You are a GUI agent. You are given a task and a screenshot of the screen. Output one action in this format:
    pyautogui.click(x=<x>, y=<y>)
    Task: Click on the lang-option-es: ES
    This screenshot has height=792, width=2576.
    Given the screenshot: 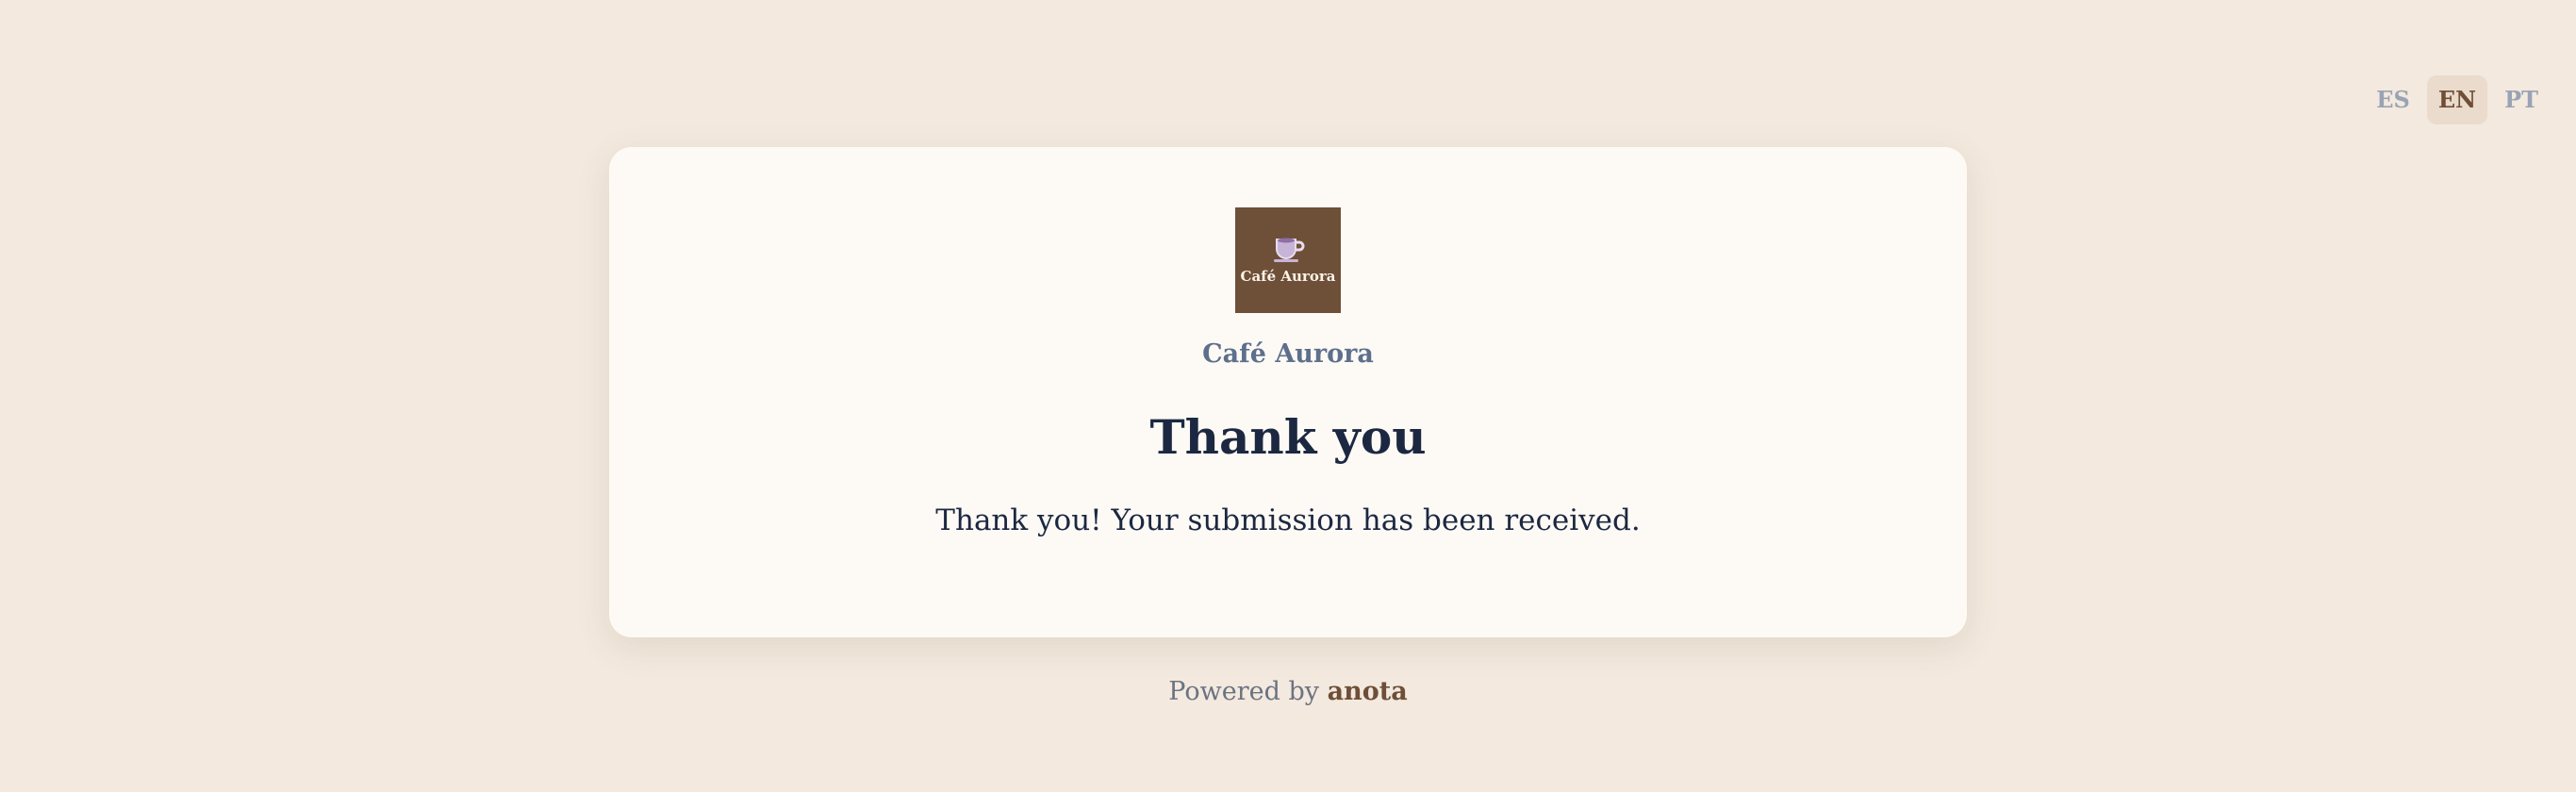 What is the action you would take?
    pyautogui.click(x=2393, y=99)
    